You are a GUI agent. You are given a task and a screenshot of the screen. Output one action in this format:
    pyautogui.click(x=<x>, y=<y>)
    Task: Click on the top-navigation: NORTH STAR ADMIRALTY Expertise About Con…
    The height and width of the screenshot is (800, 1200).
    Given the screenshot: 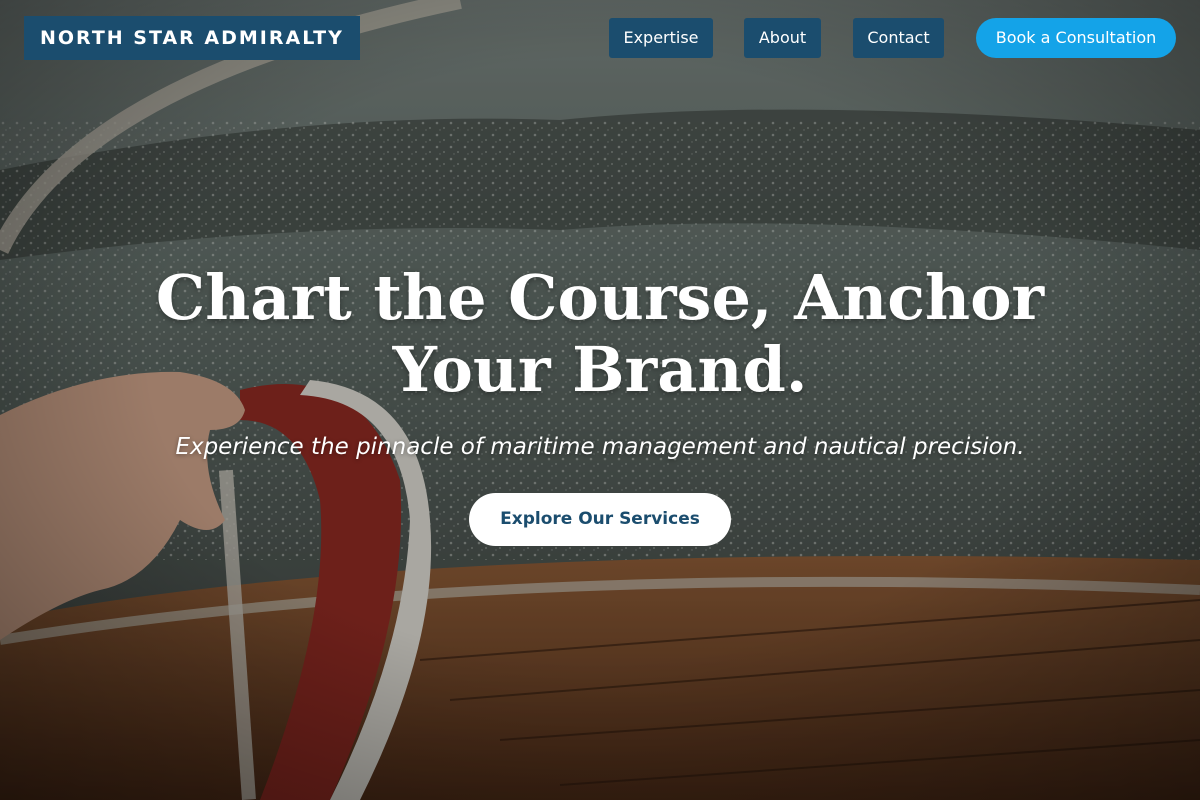 What is the action you would take?
    pyautogui.click(x=600, y=38)
    